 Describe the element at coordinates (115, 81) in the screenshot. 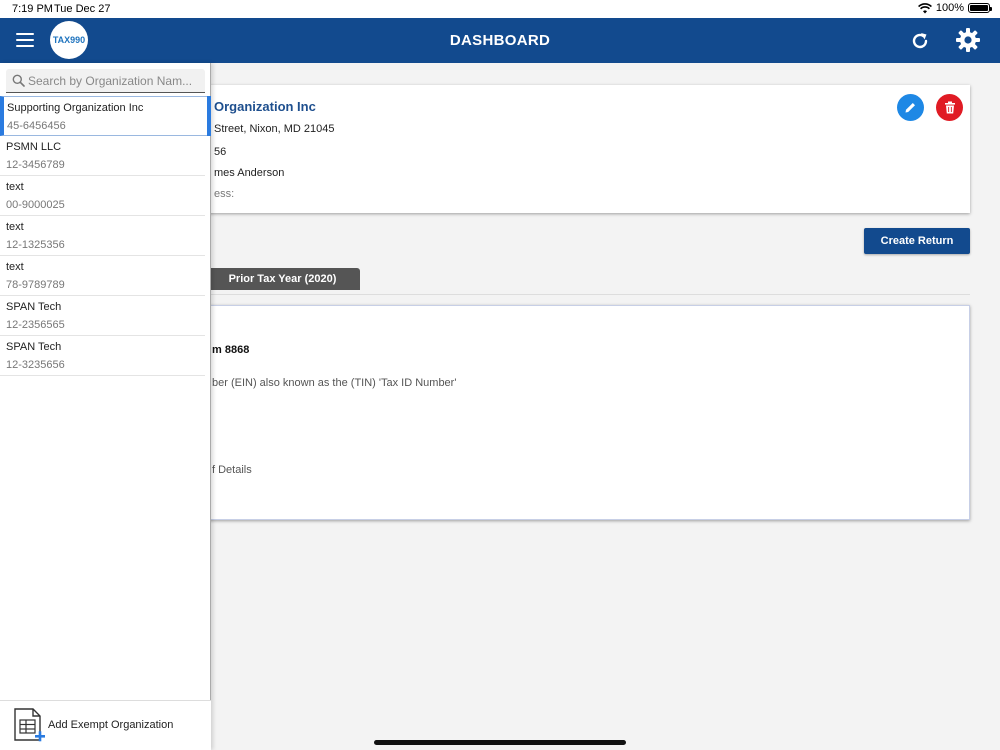

I see `search-input` at that location.